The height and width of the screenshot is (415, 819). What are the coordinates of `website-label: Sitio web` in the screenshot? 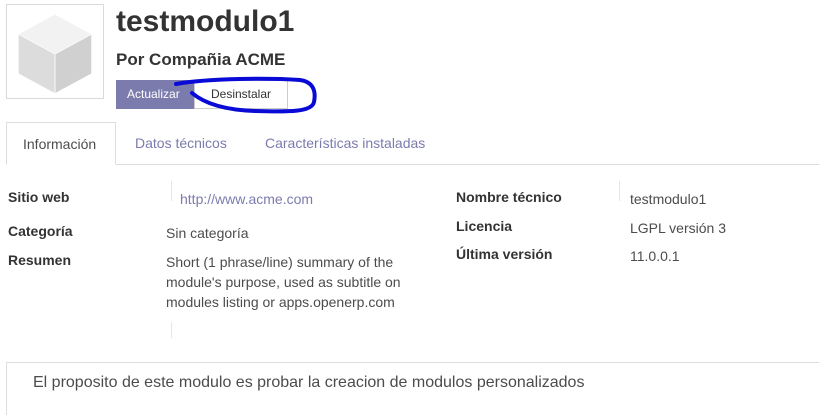 It's located at (39, 197).